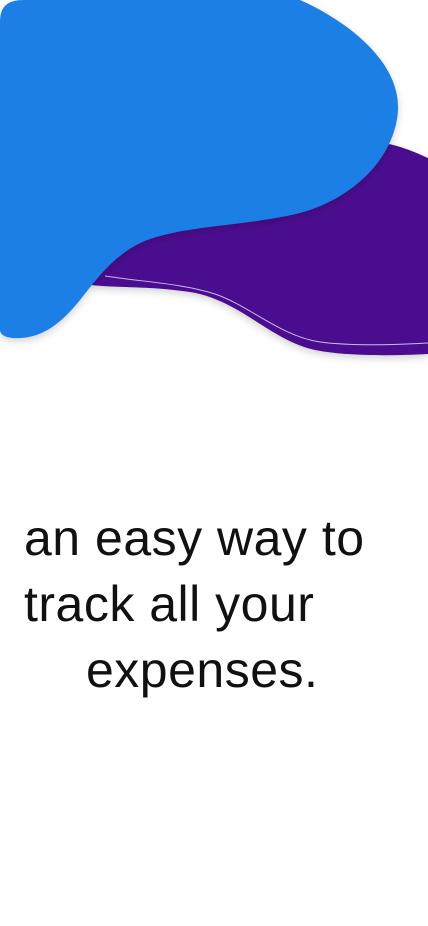 This screenshot has width=428, height=926. I want to click on tagline-line-3: expenses., so click(202, 670).